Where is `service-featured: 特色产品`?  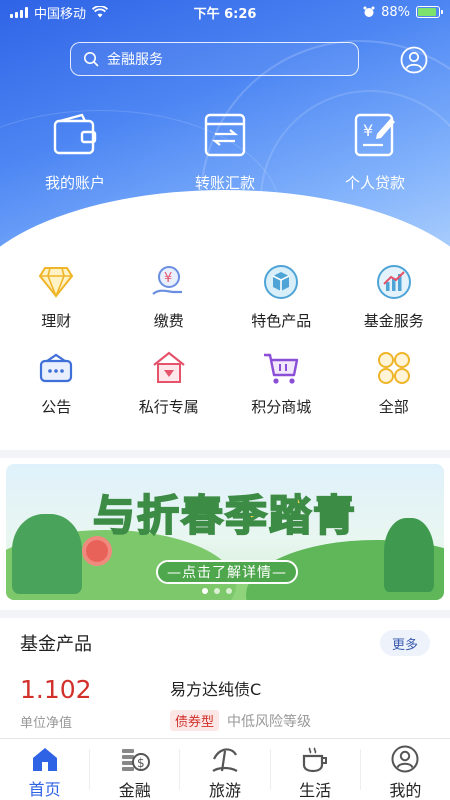 service-featured: 特色产品 is located at coordinates (281, 305).